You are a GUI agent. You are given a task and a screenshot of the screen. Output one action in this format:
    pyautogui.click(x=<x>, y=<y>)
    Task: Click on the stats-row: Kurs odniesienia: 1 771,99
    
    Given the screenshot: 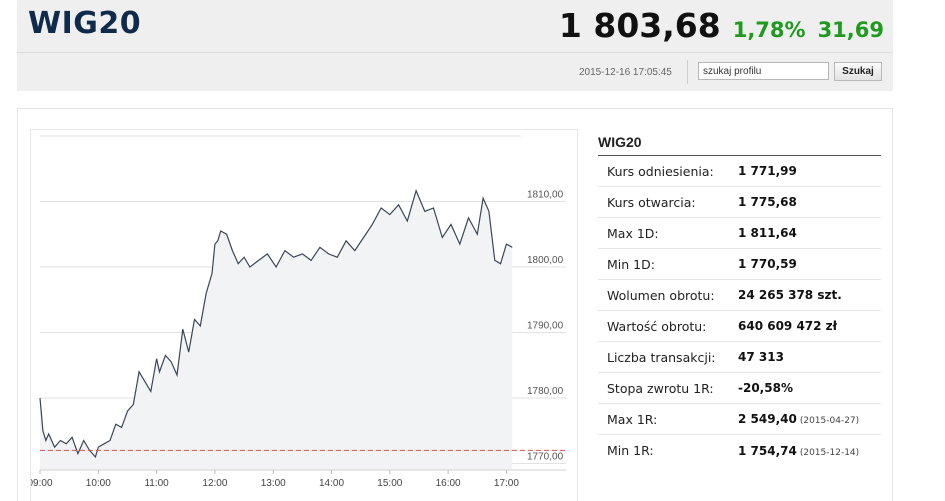 What is the action you would take?
    pyautogui.click(x=739, y=171)
    